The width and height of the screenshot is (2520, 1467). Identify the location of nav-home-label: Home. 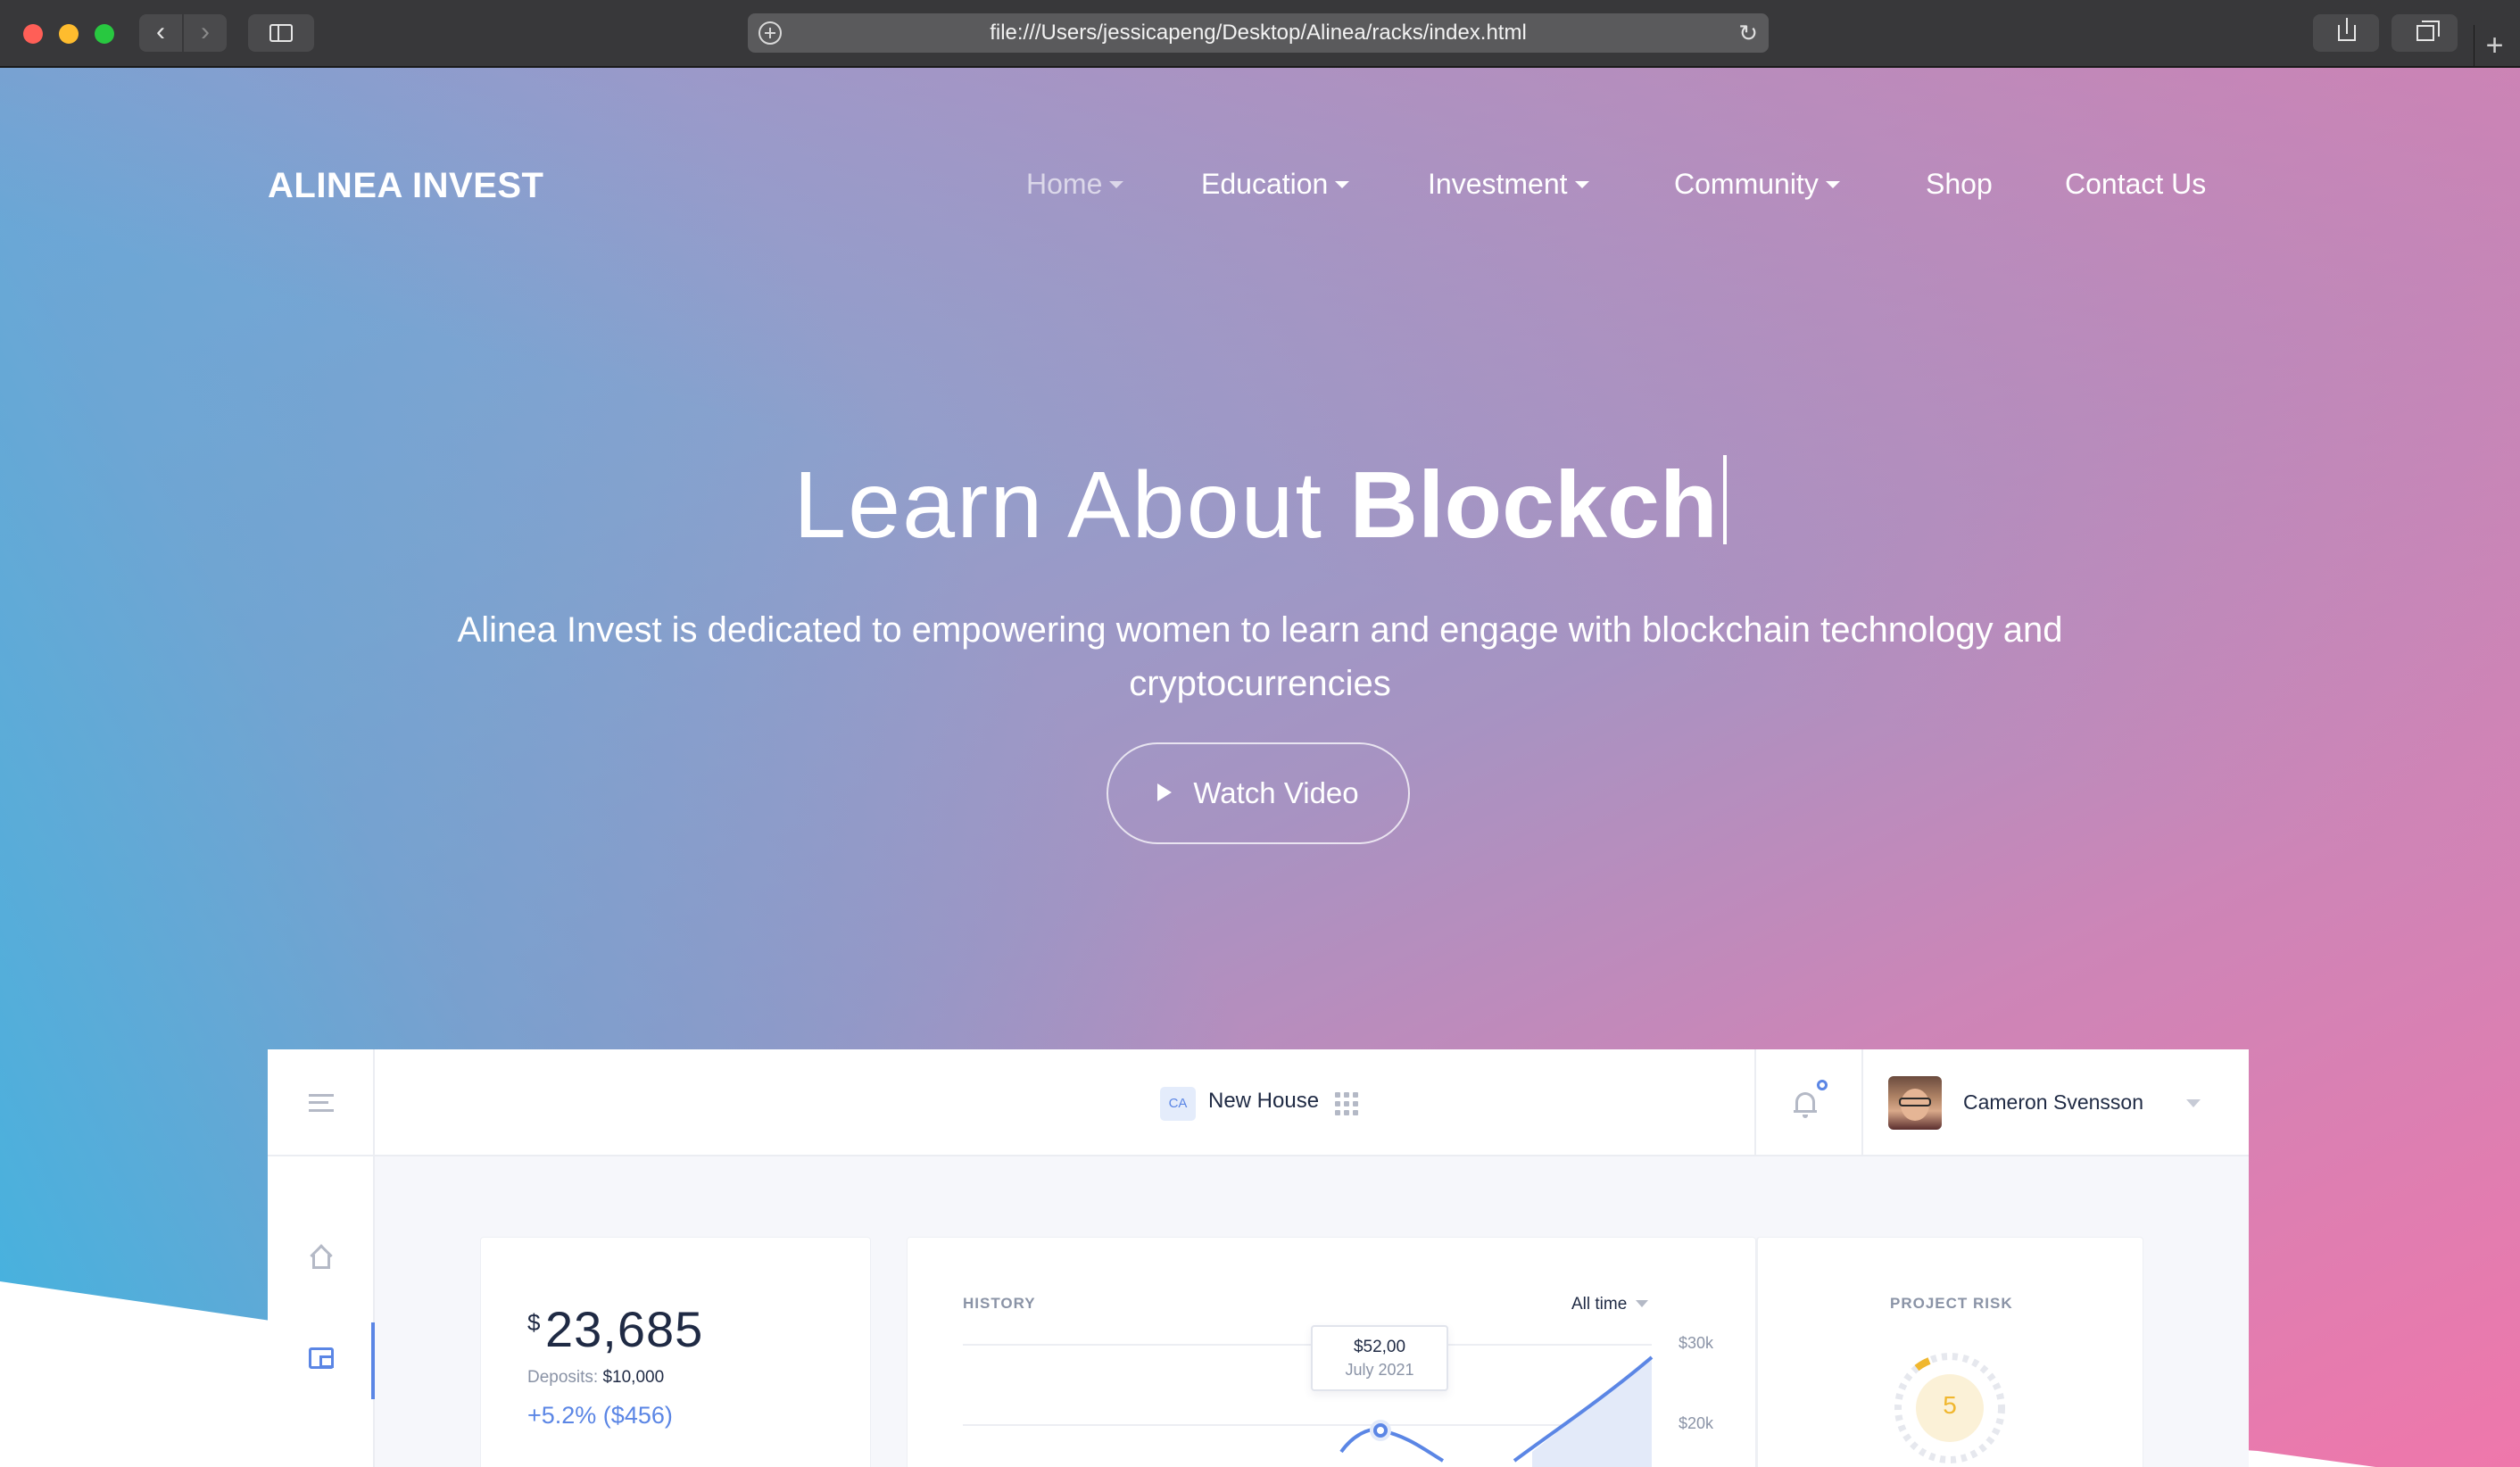
(1064, 184).